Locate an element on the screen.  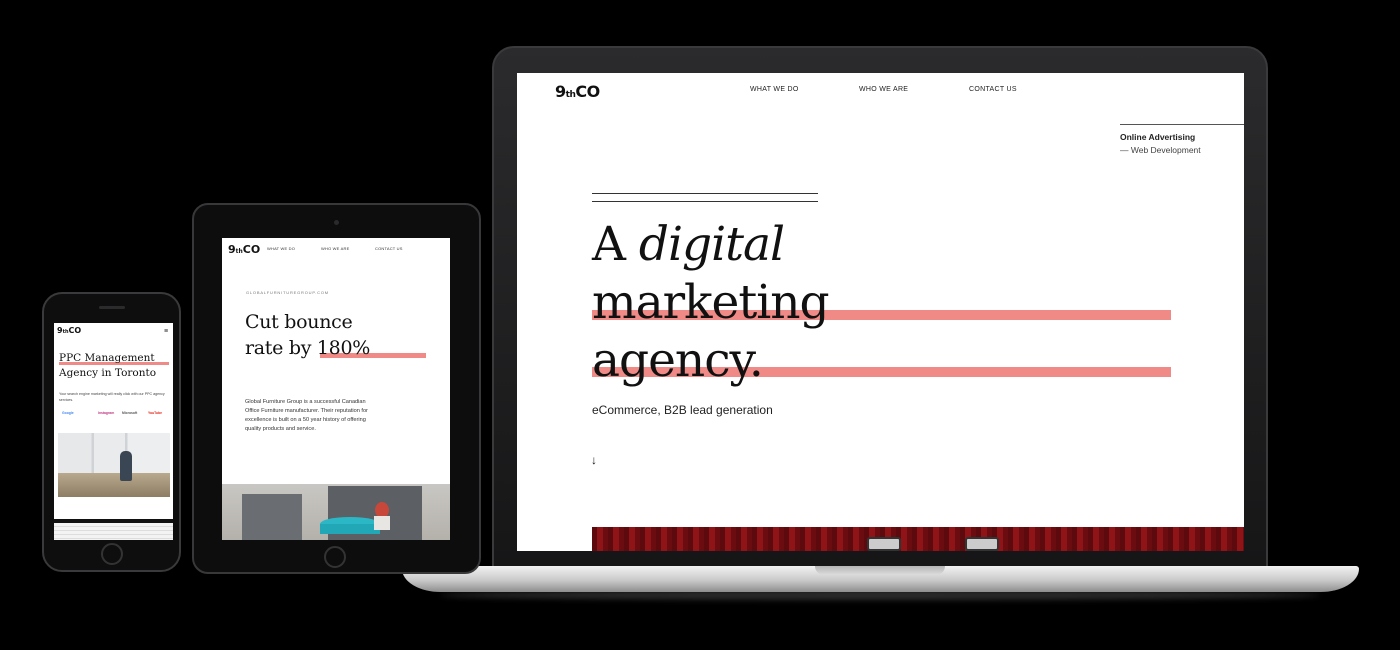
arrow-down-icon: ↓ is located at coordinates (594, 460).